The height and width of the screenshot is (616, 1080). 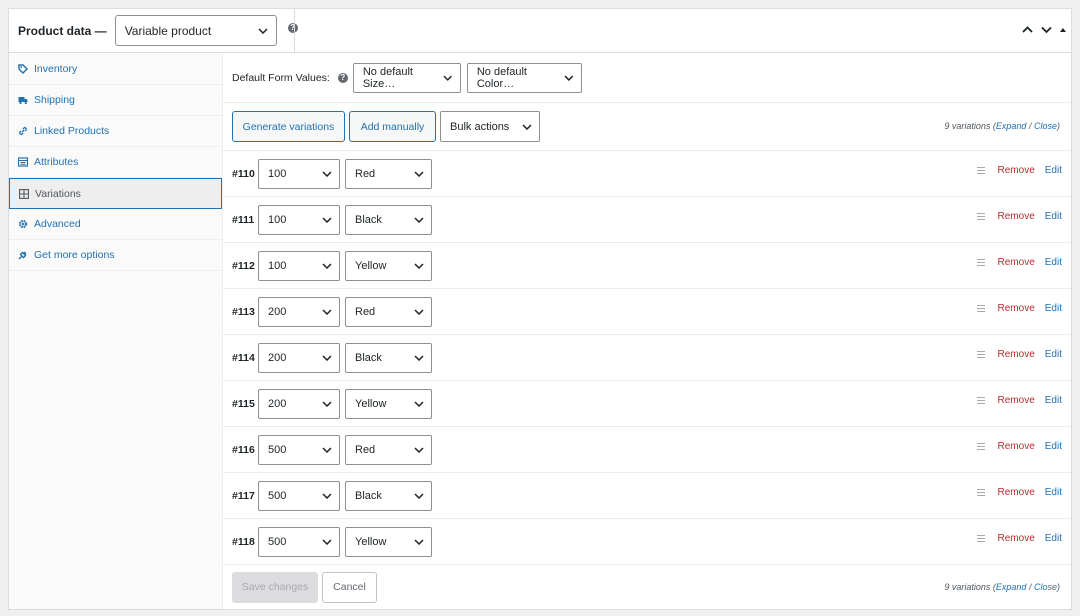 I want to click on variation-row: #117 500 Black Remove Edit, so click(x=647, y=496).